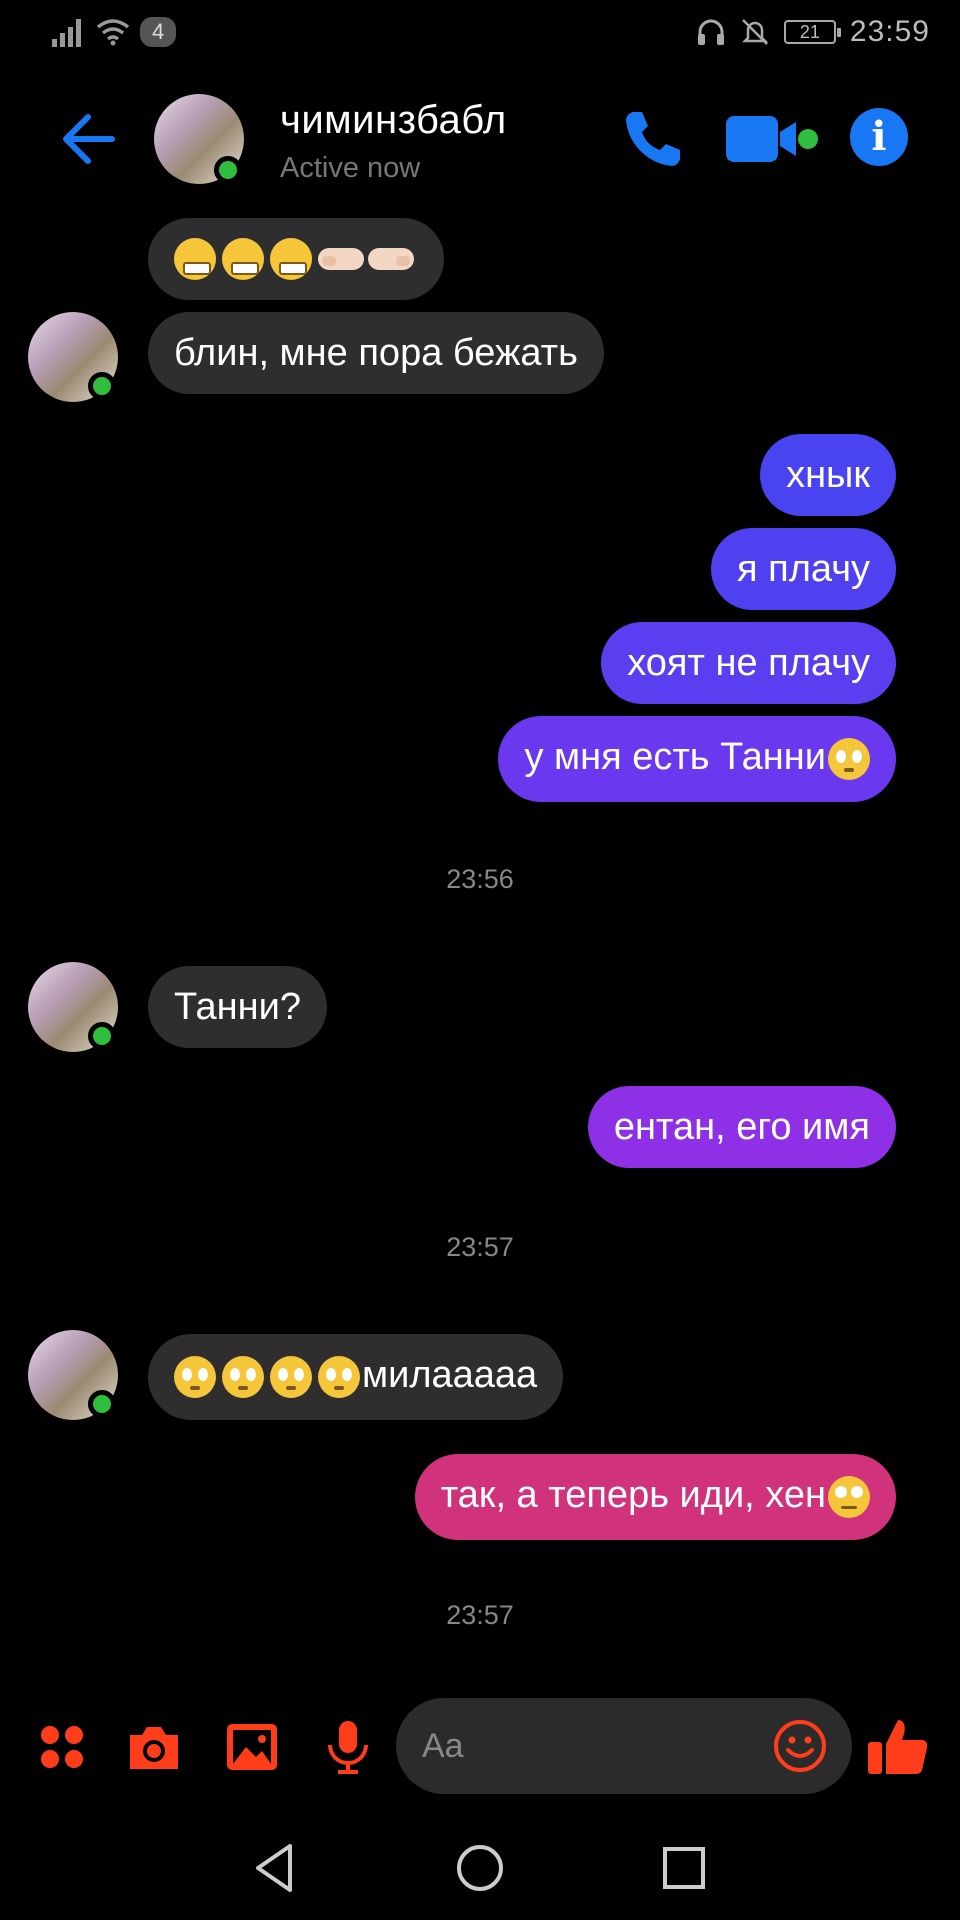  What do you see at coordinates (741, 1127) in the screenshot?
I see `message-outgoing: ентан, его имя` at bounding box center [741, 1127].